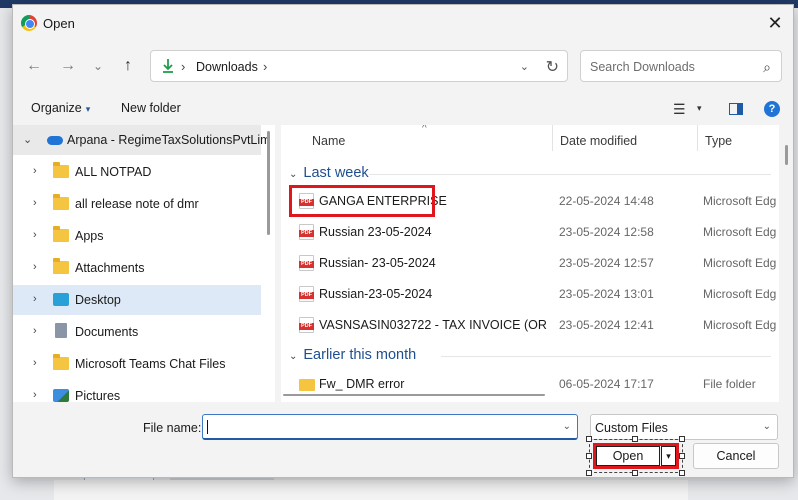 This screenshot has height=500, width=798. I want to click on dialog-title: Open, so click(59, 23).